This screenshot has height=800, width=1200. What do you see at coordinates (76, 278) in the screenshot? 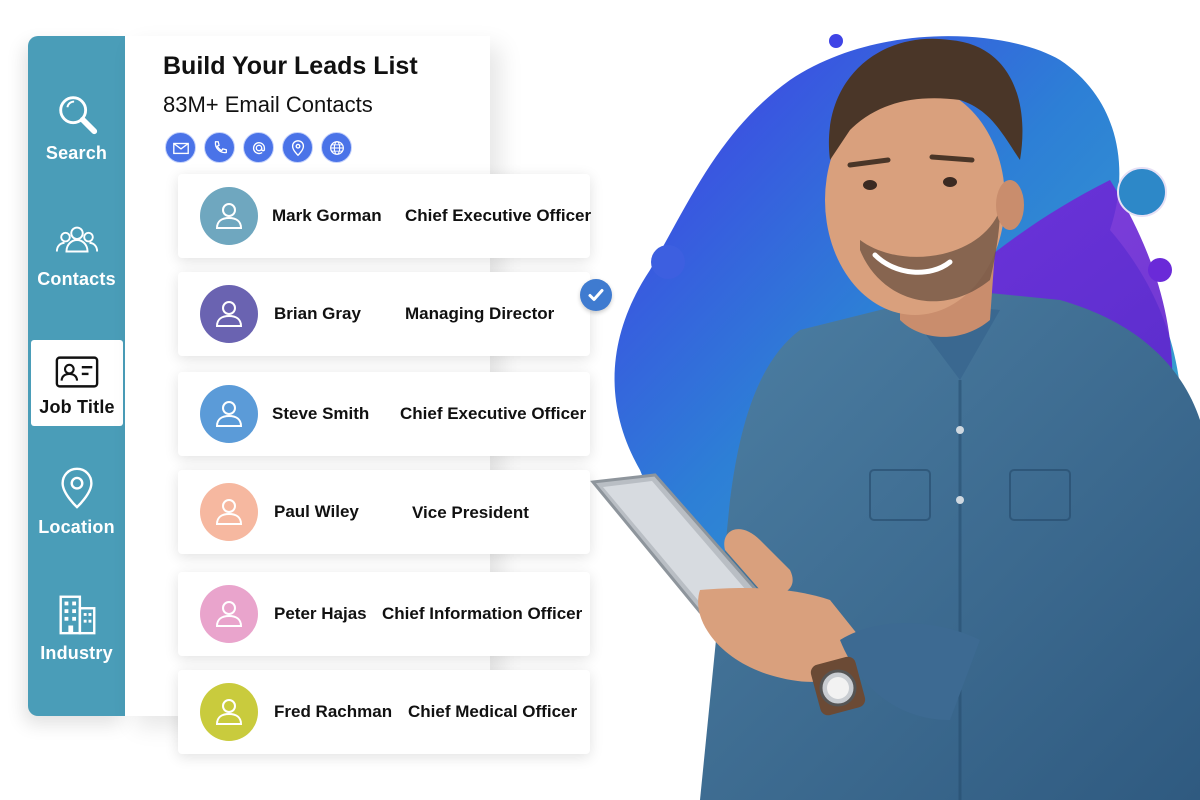
I see `sidebar-item-label: Contacts` at bounding box center [76, 278].